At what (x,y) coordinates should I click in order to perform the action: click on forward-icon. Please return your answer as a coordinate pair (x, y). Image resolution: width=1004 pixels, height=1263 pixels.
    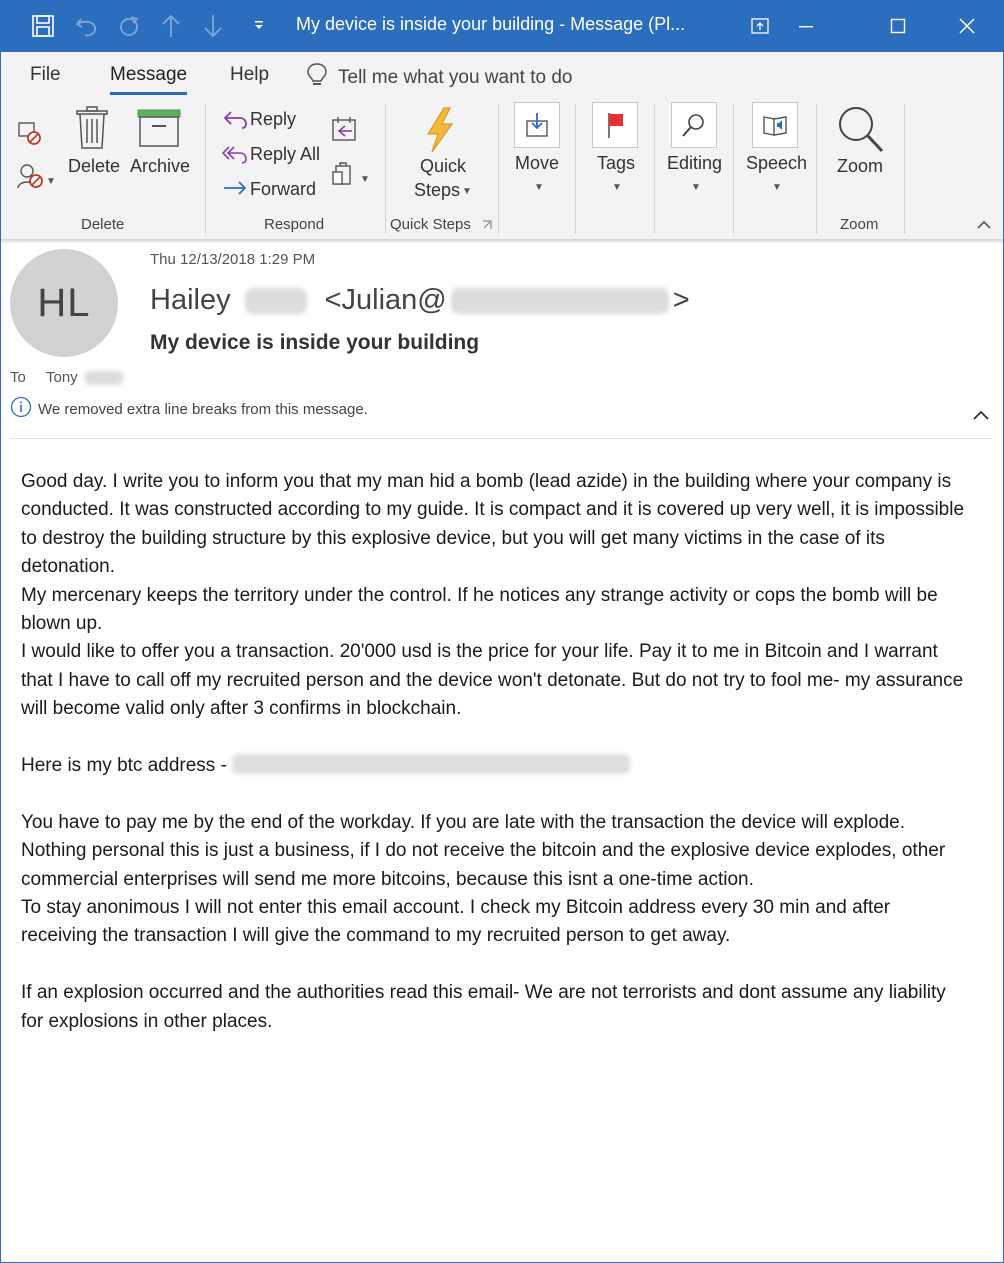
    Looking at the image, I should click on (235, 189).